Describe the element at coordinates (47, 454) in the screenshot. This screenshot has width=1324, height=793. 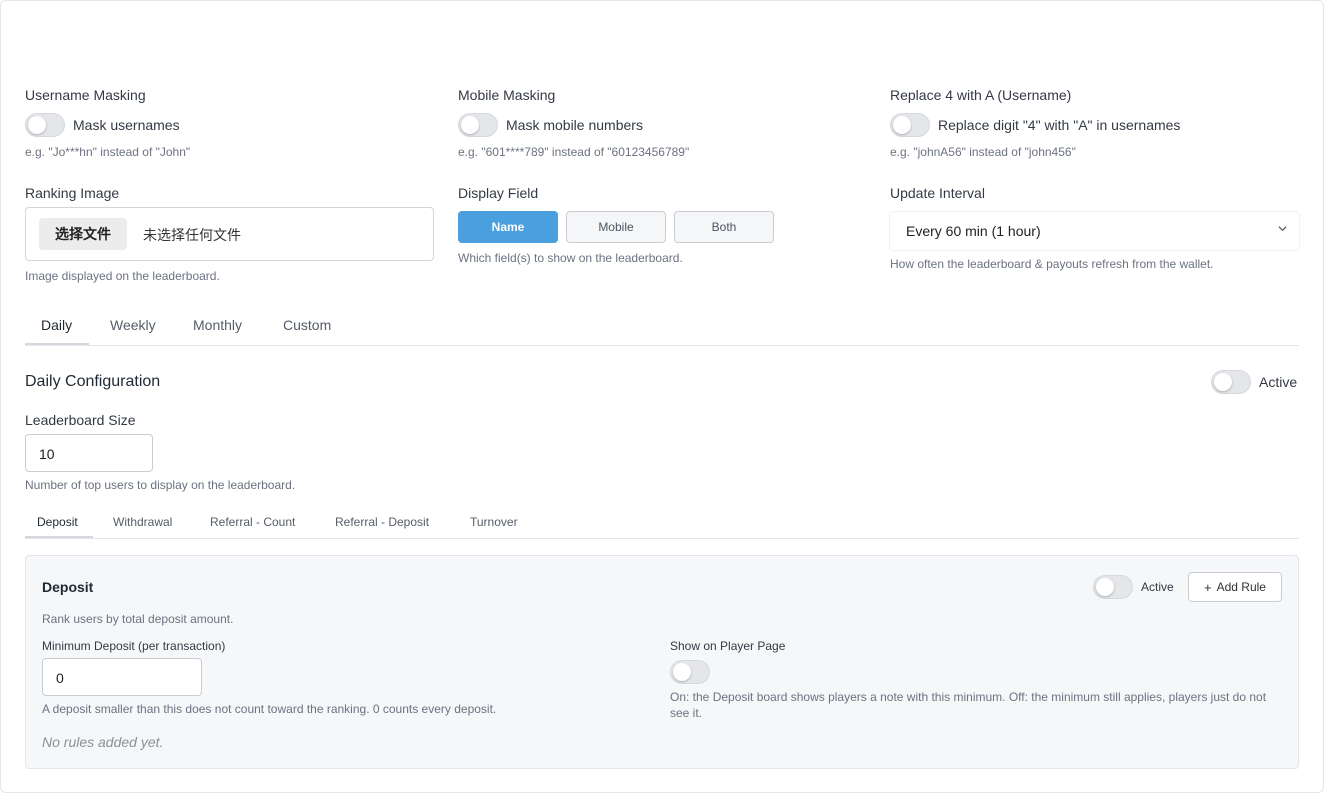
I see `leaderboard-size-value: 10` at that location.